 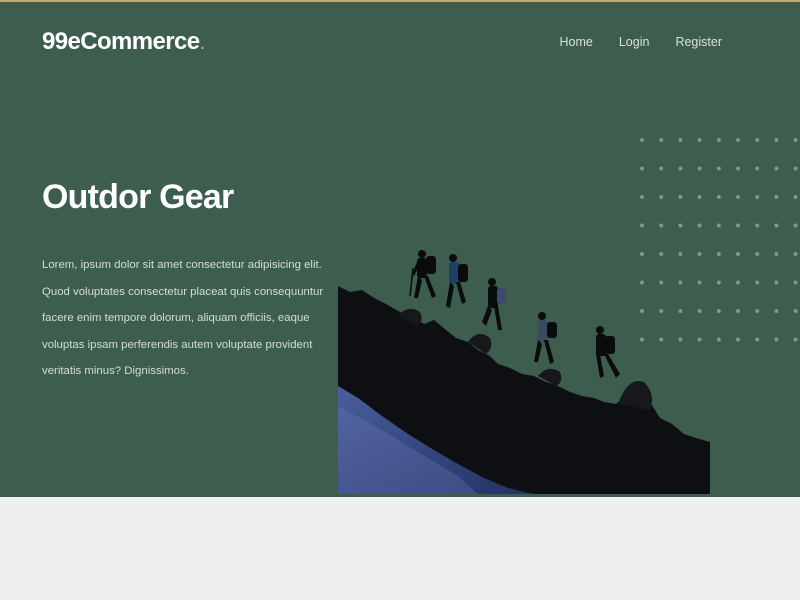 I want to click on nav-links: Home Login Register, so click(x=641, y=42).